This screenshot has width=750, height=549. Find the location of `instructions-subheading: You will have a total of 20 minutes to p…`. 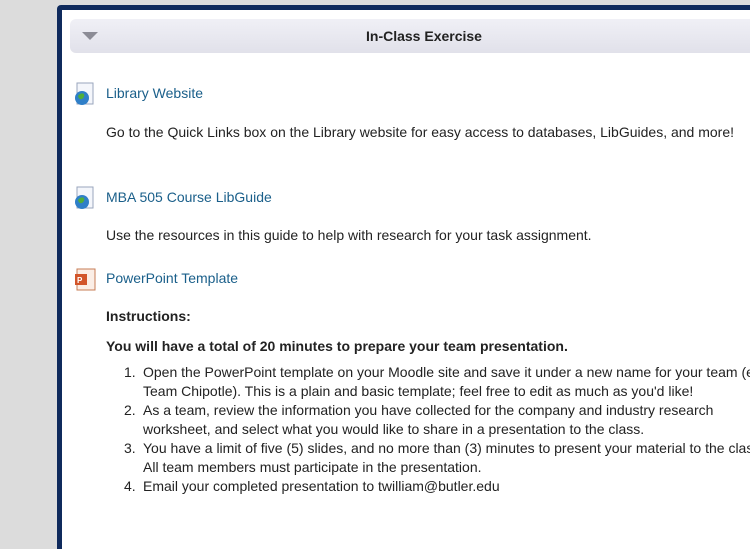

instructions-subheading: You will have a total of 20 minutes to p… is located at coordinates (337, 346).